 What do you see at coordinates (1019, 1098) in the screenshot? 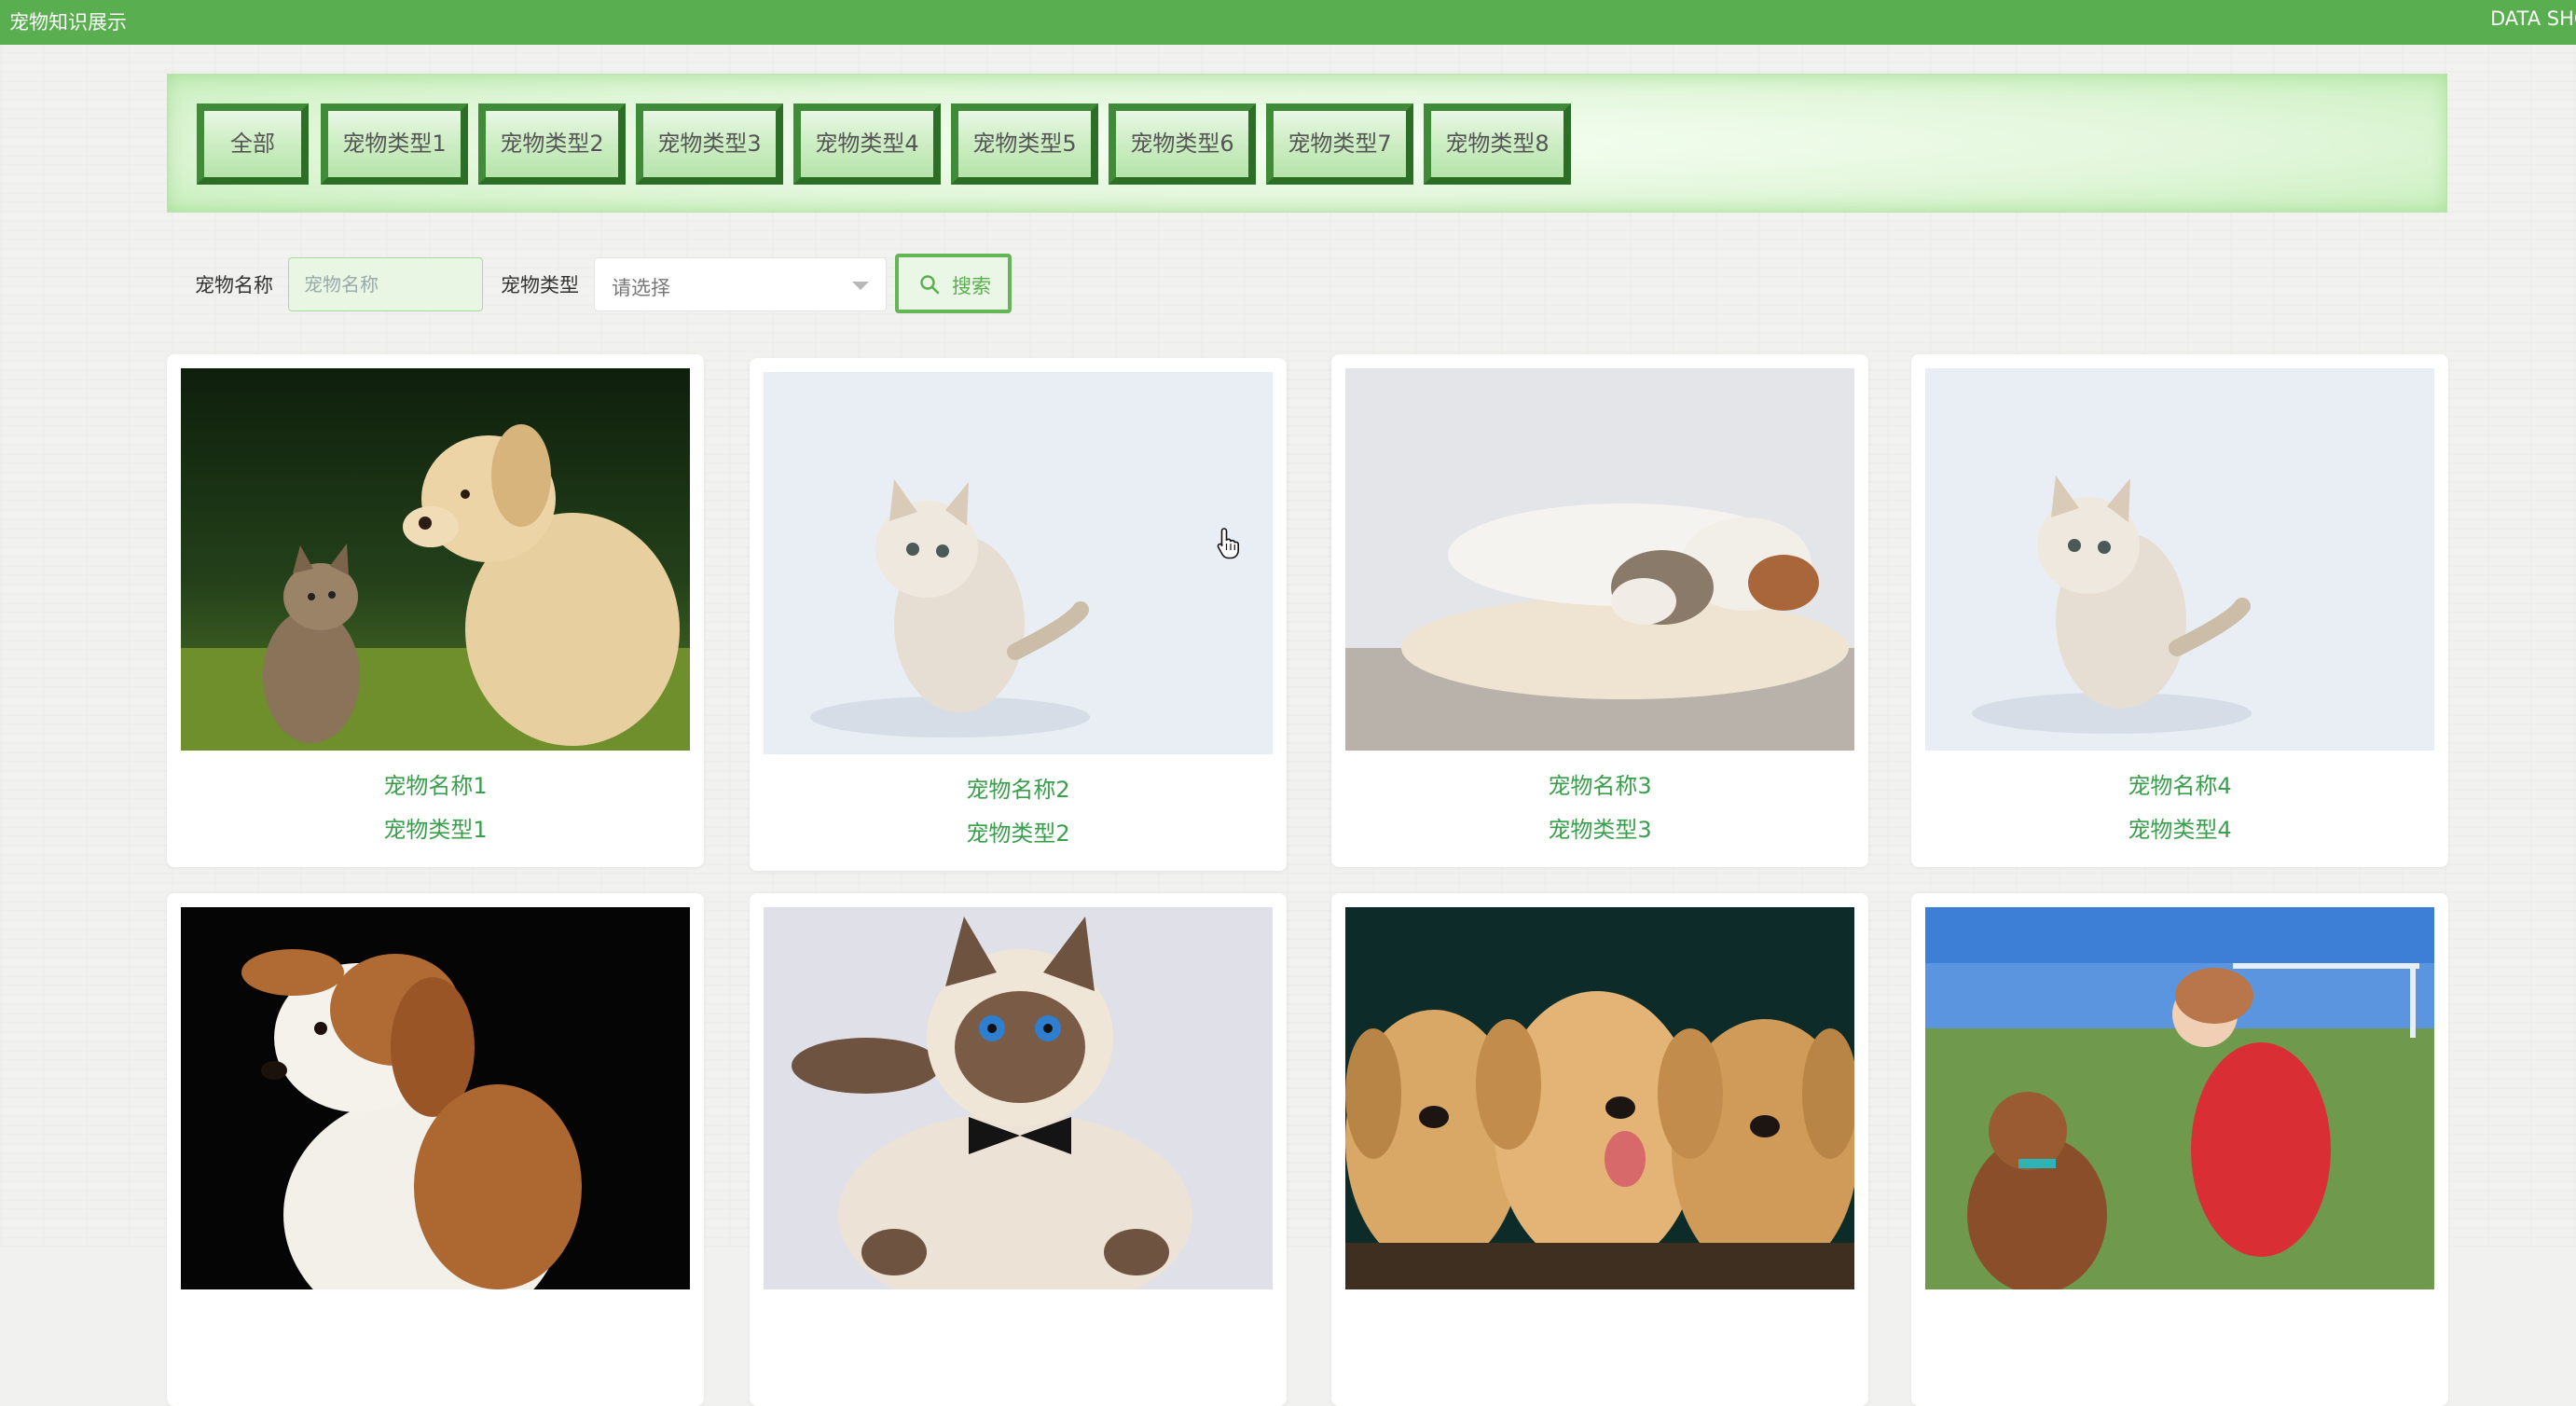
I see `pet-photo-siamese-cat-bowtie` at bounding box center [1019, 1098].